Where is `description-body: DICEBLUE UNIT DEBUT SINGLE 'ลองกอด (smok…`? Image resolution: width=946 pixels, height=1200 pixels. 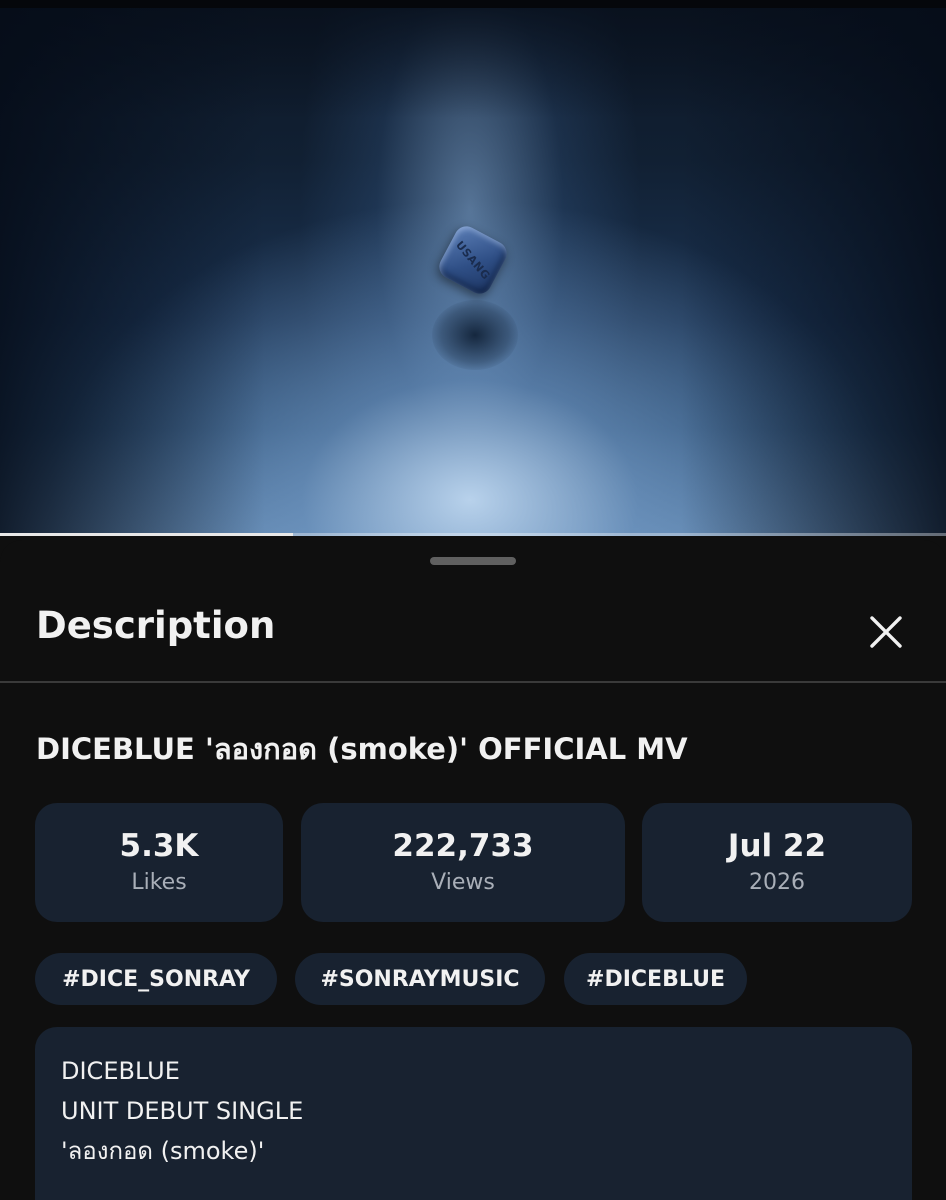 description-body: DICEBLUE UNIT DEBUT SINGLE 'ลองกอด (smok… is located at coordinates (473, 1113).